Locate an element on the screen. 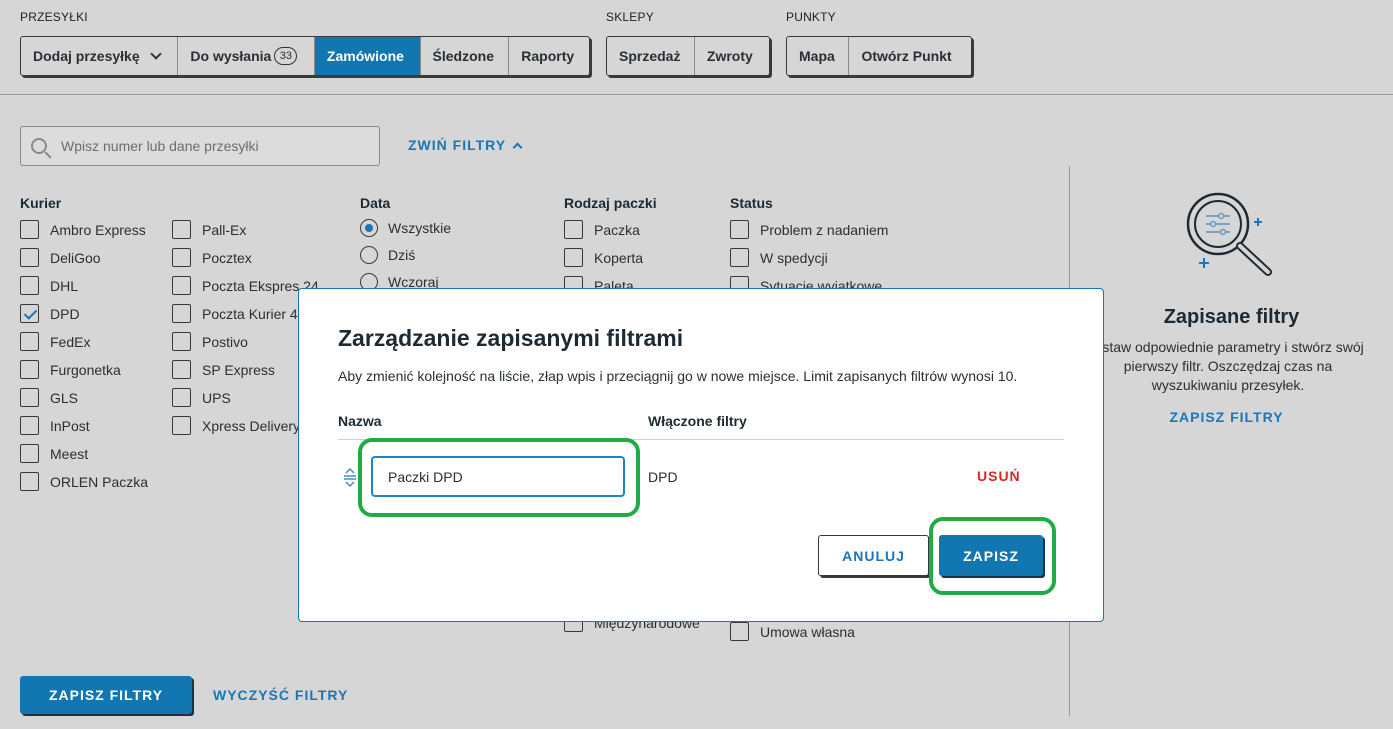 This screenshot has width=1393, height=729. drag-handle-icon is located at coordinates (350, 477).